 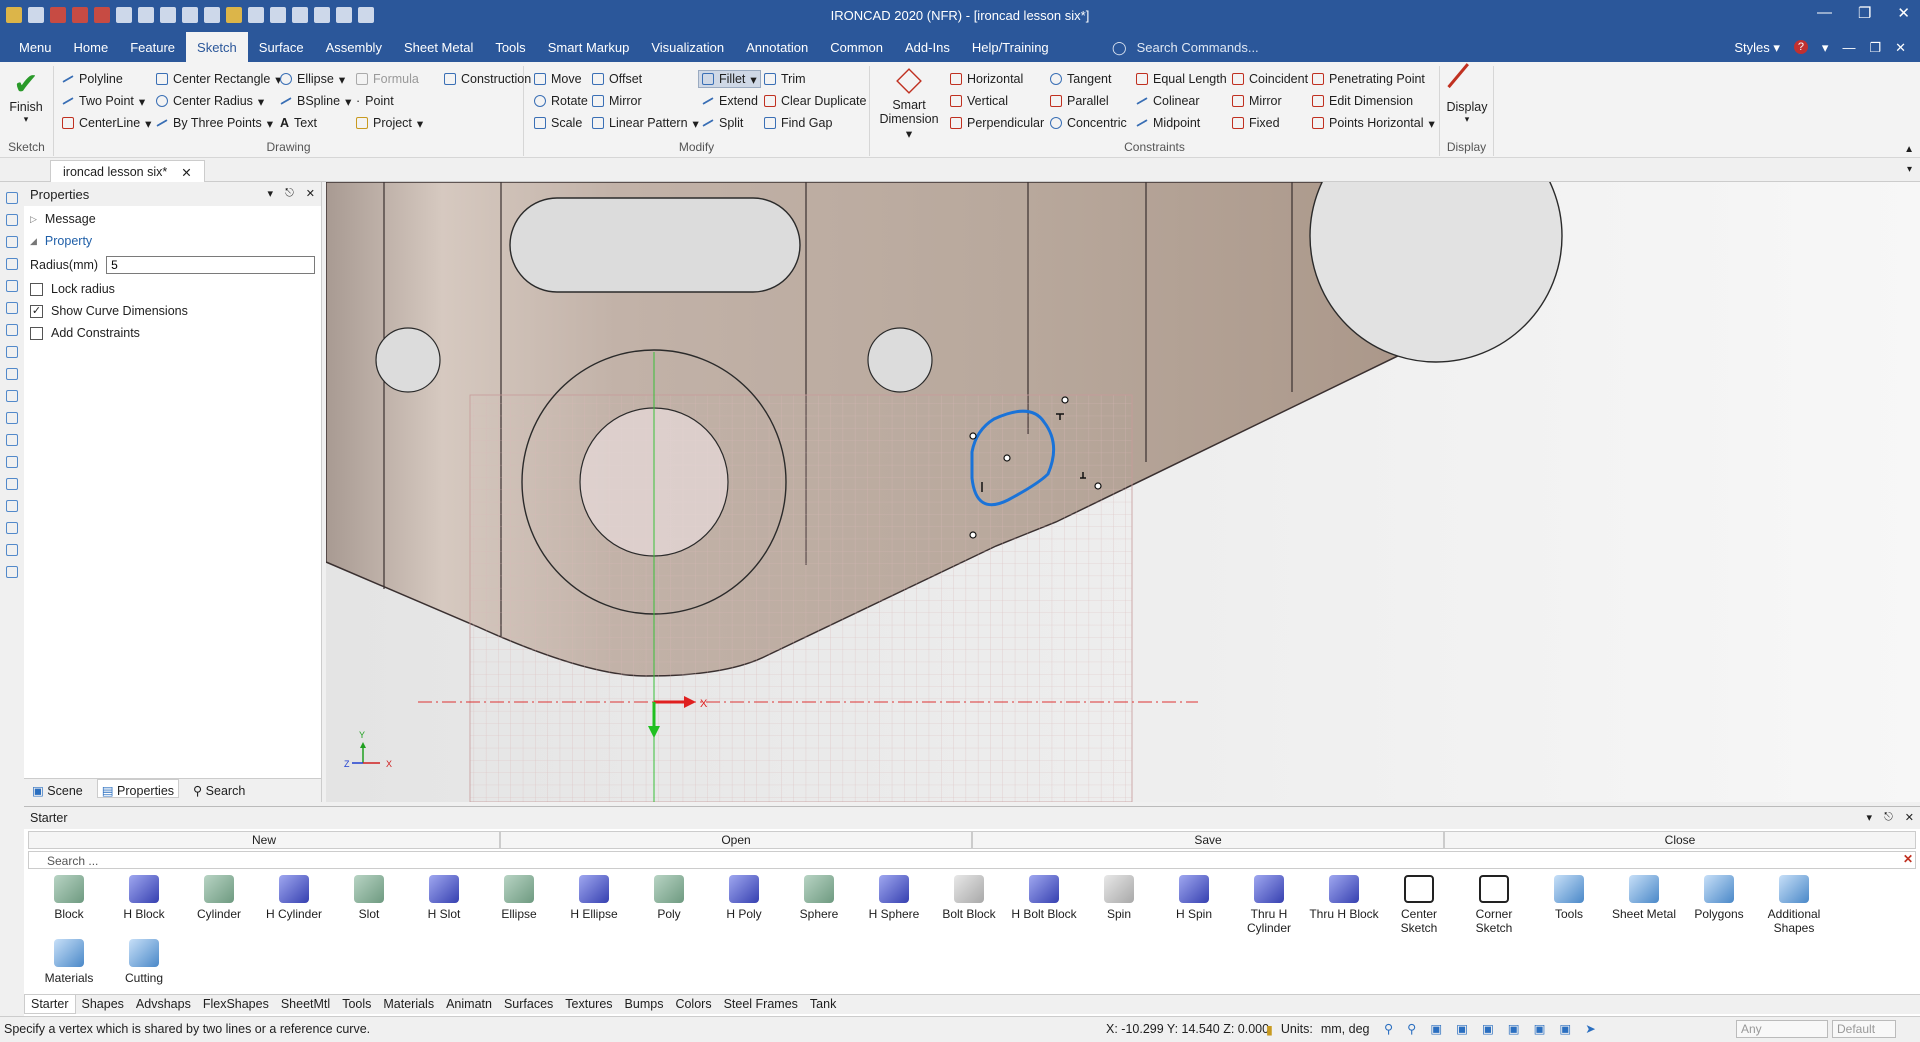 What do you see at coordinates (144, 898) in the screenshot?
I see `catalog-item-h-block: H Block` at bounding box center [144, 898].